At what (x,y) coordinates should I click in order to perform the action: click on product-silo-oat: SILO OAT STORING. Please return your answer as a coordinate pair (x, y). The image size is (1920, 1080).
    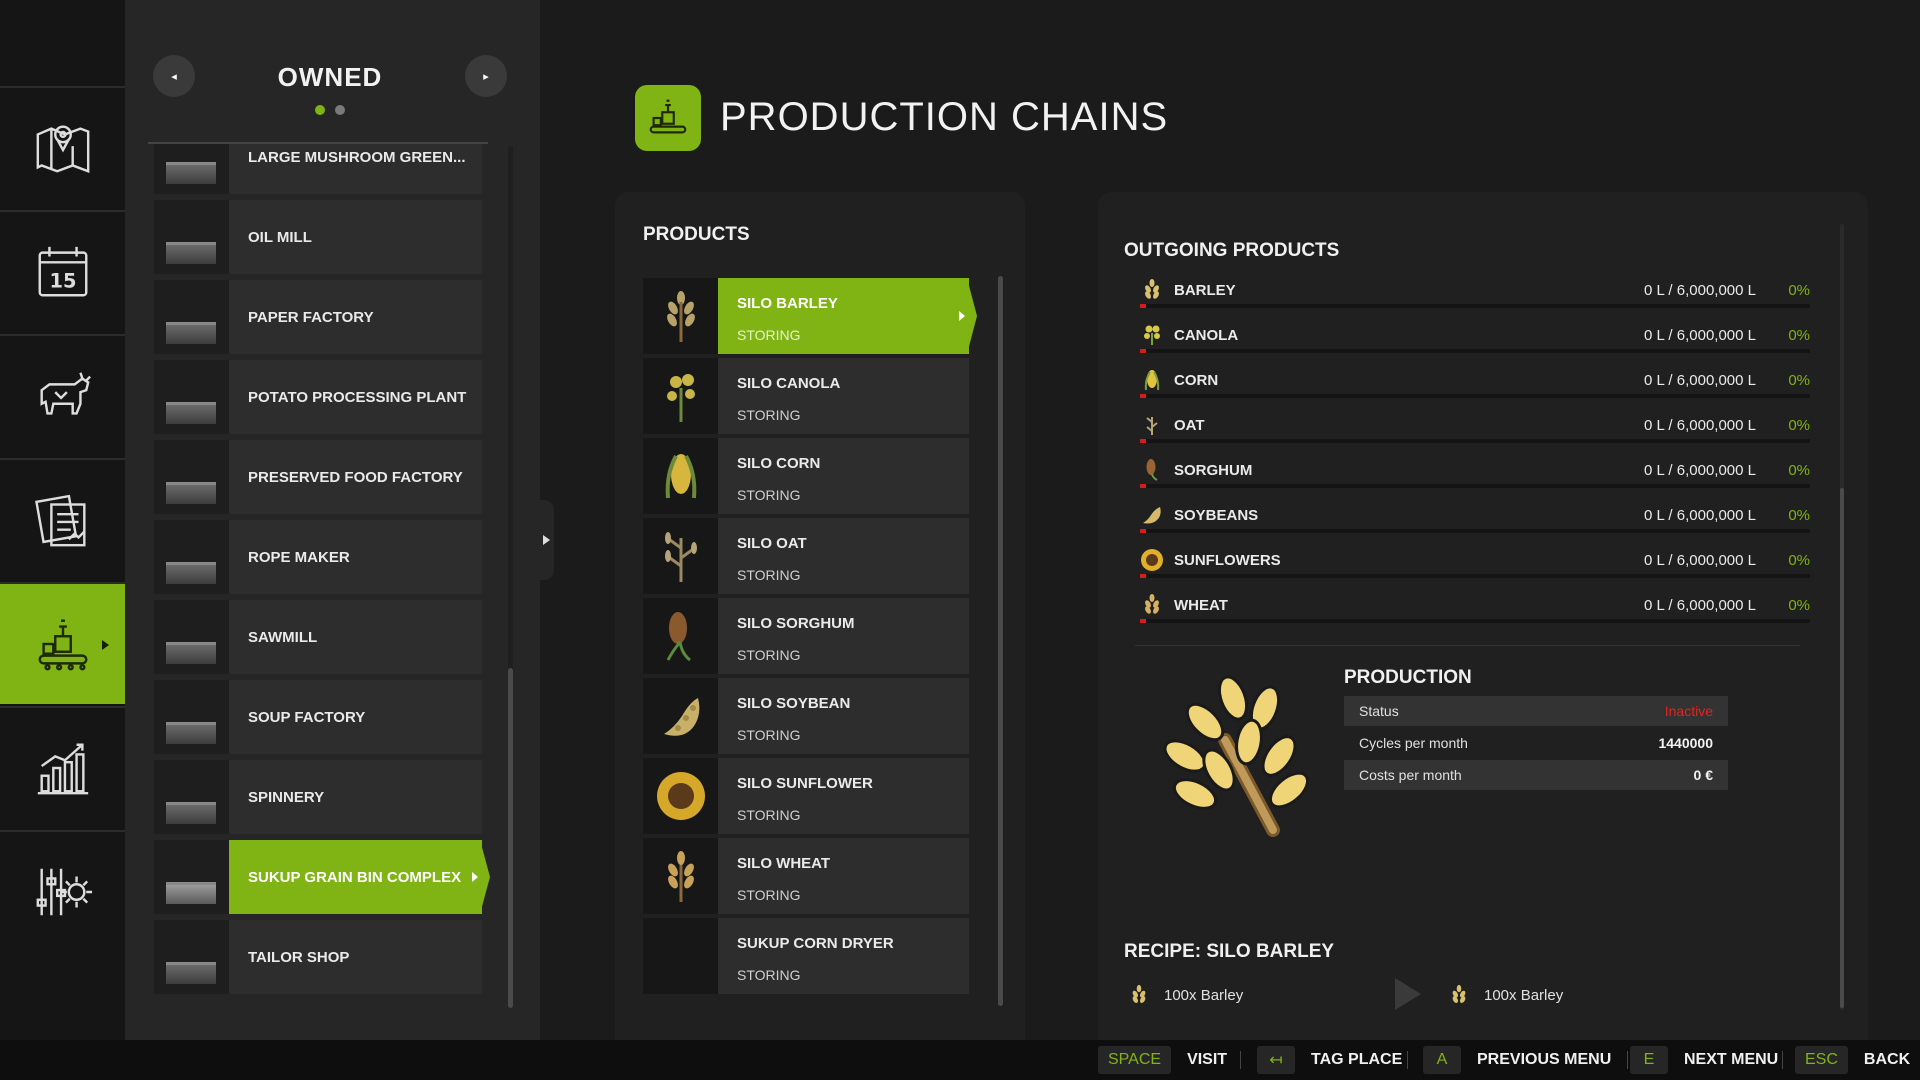
    Looking at the image, I should click on (806, 556).